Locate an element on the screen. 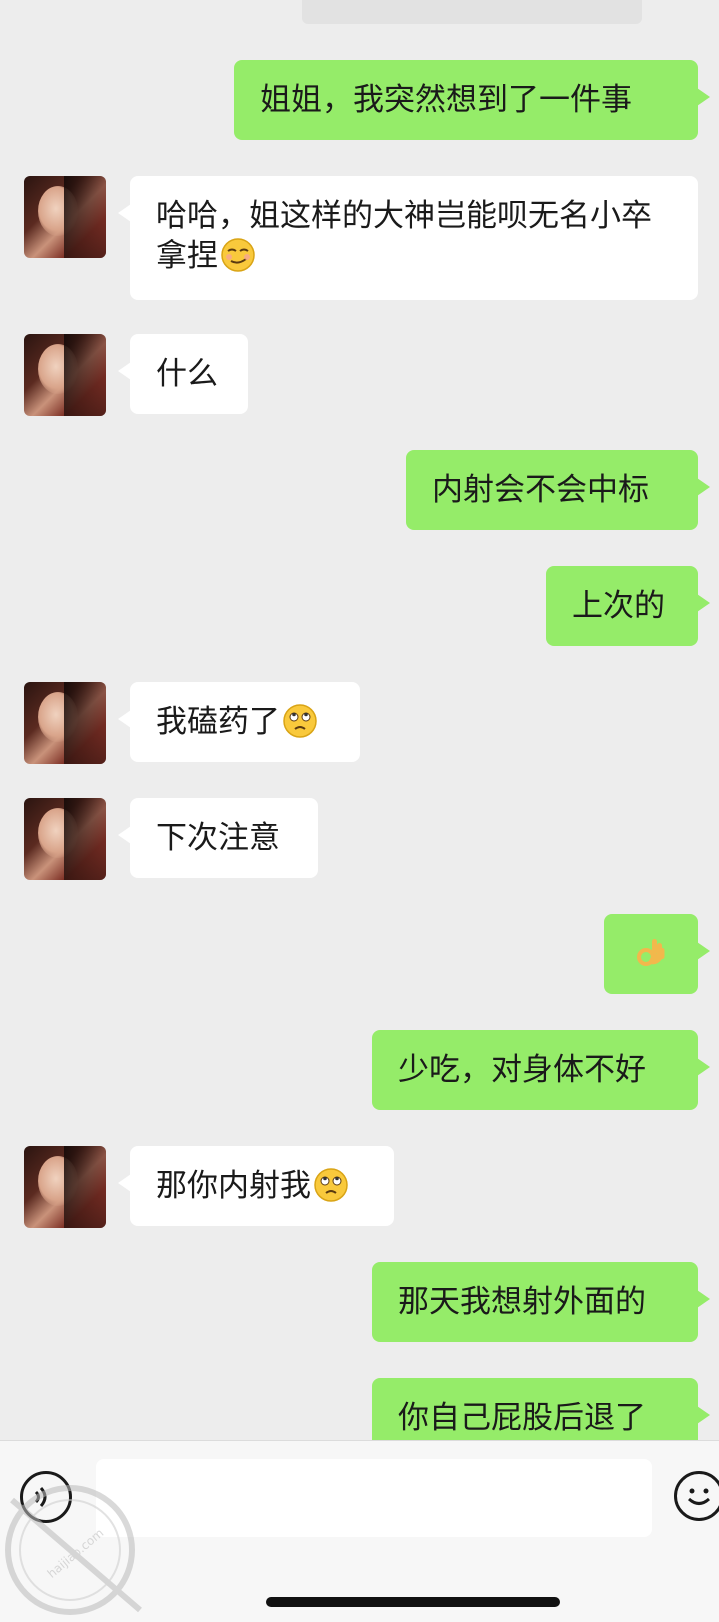 This screenshot has height=1622, width=719. message-bubble-theirs: 下次注意 is located at coordinates (218, 838).